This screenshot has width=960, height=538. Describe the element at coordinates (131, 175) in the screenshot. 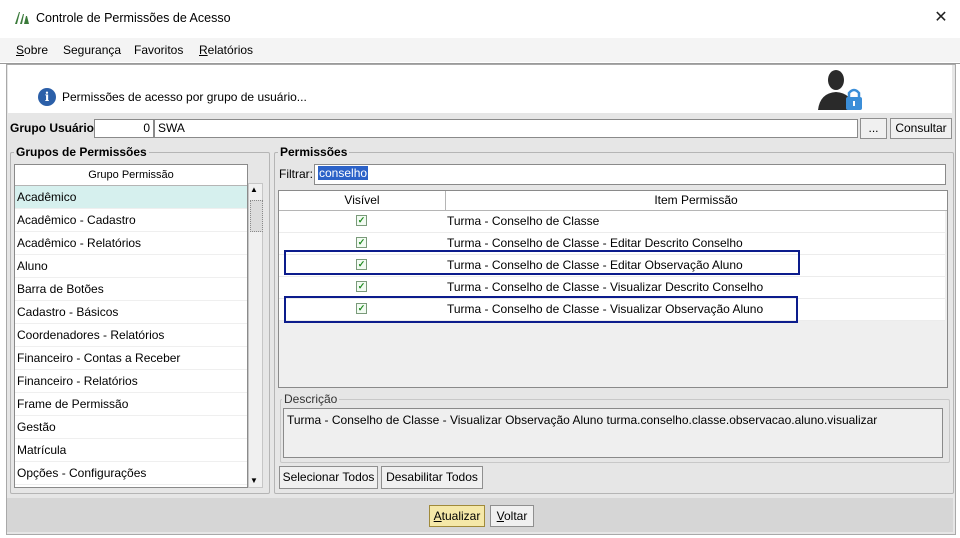

I see `groups-column-header: Grupo Permissão` at that location.